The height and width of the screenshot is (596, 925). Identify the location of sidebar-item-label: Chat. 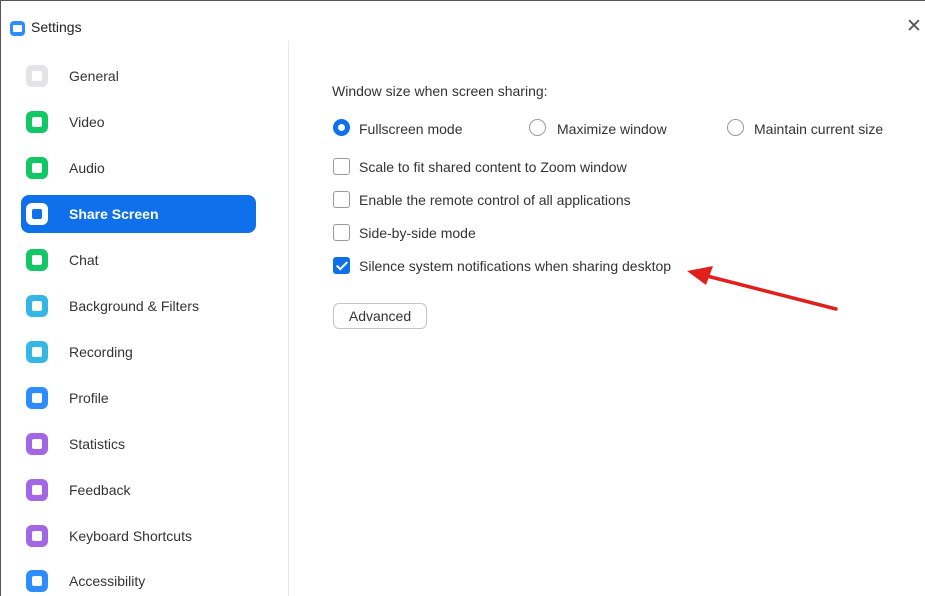
(84, 260).